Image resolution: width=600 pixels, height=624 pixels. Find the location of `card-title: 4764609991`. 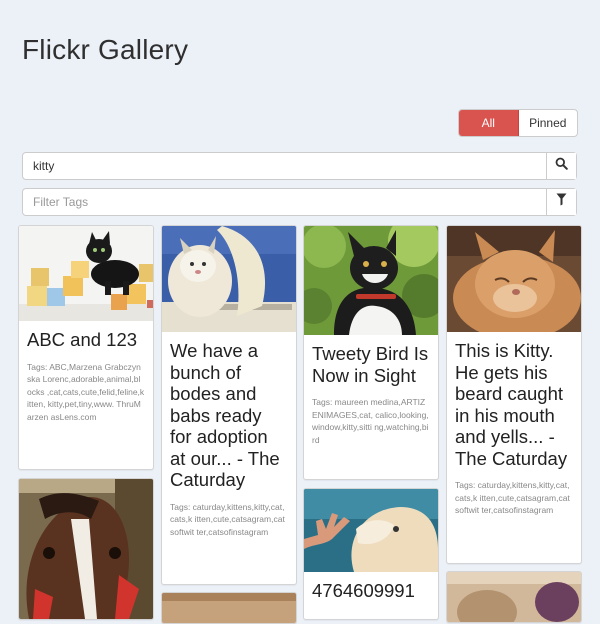

card-title: 4764609991 is located at coordinates (363, 590).